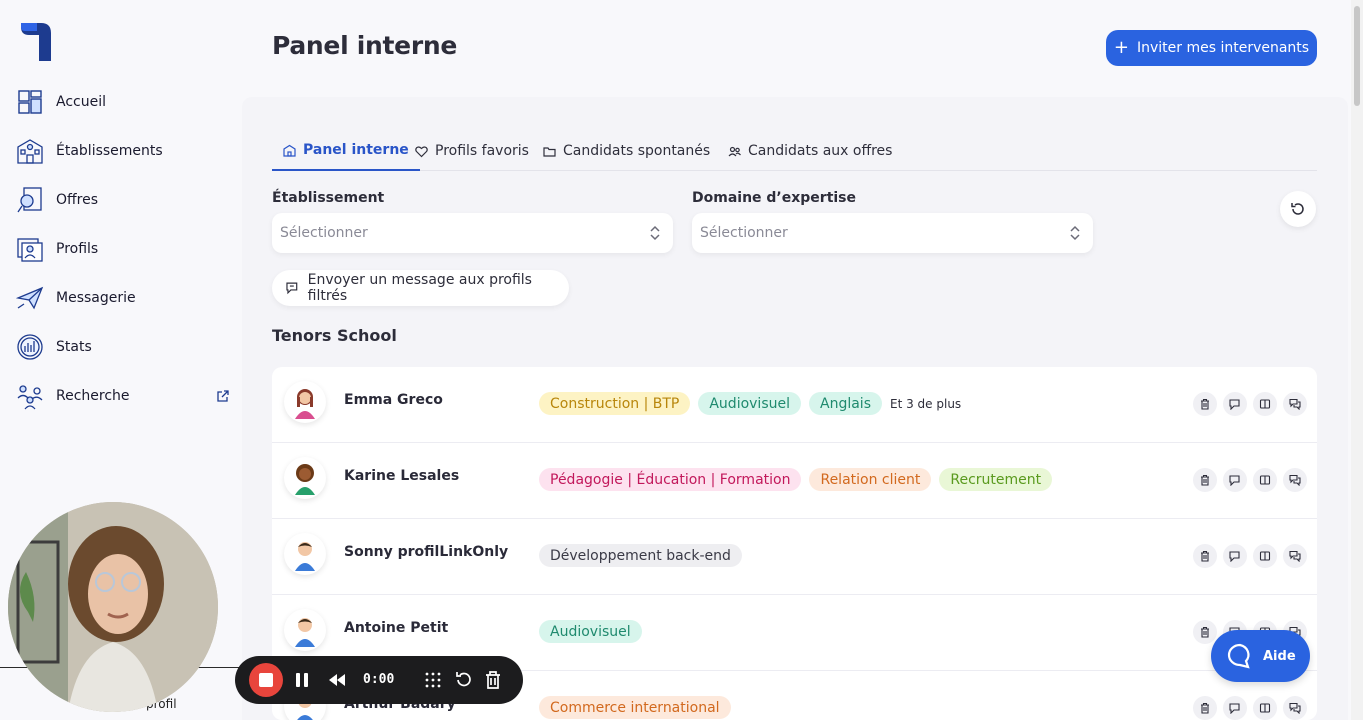  I want to click on heart-icon, so click(421, 151).